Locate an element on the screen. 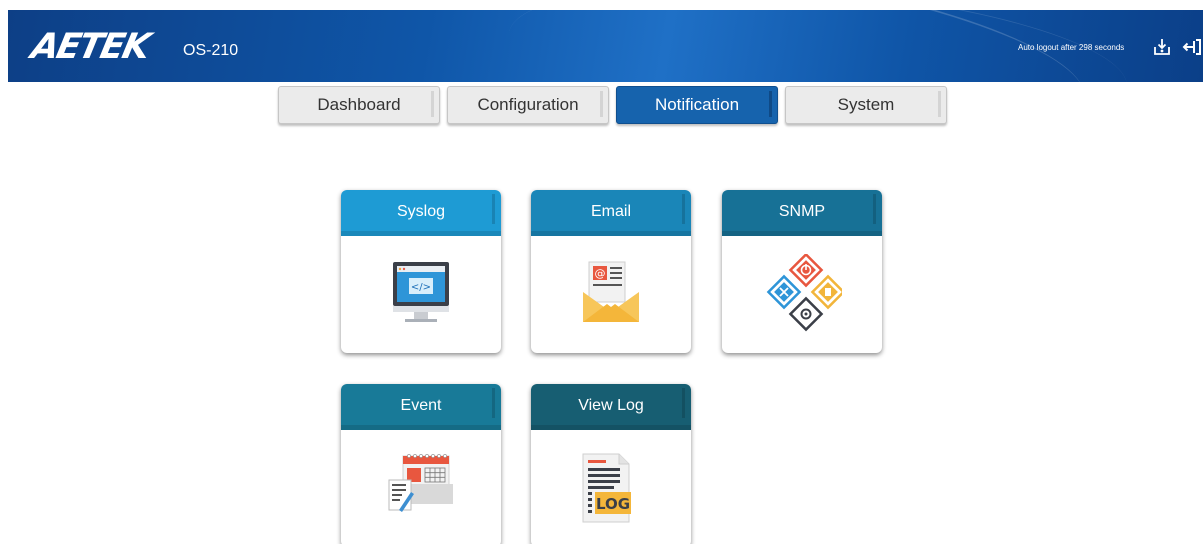  event-calendar-icon is located at coordinates (421, 488).